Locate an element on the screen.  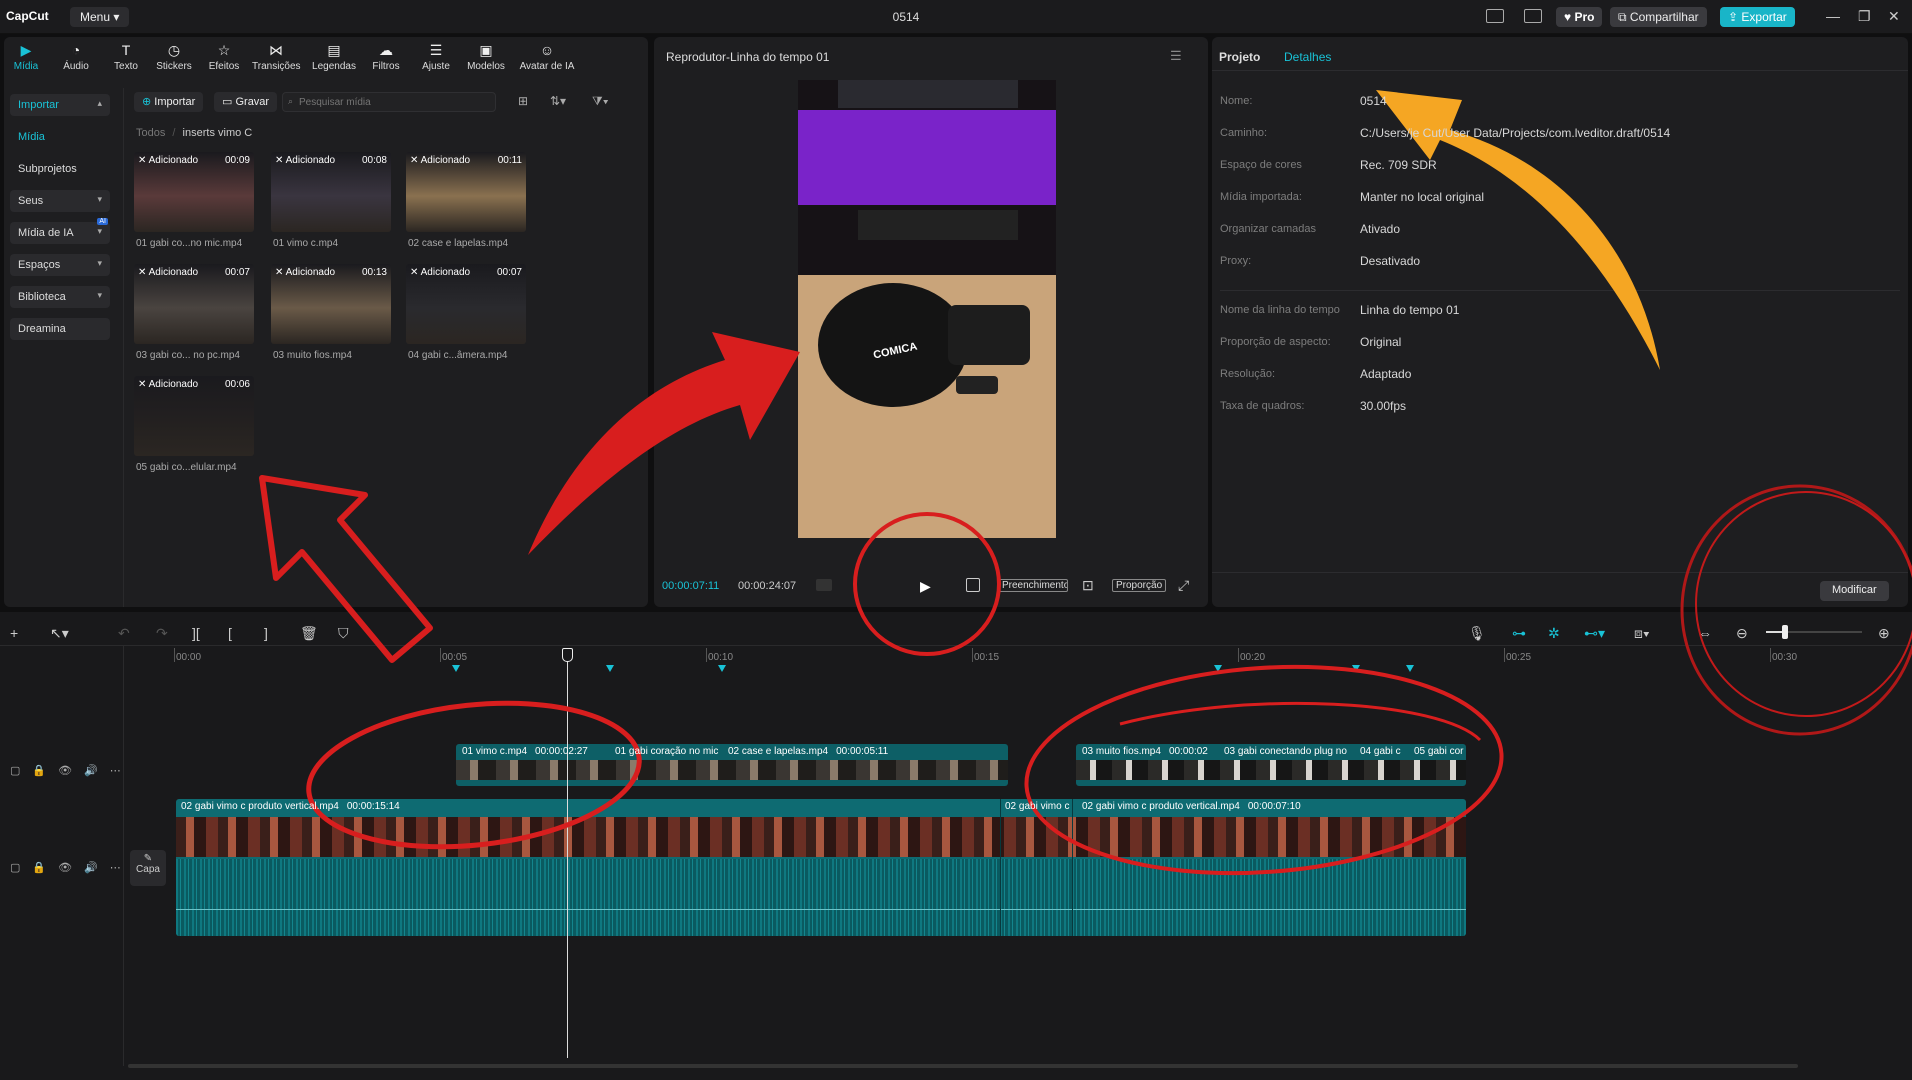
media-duration: 00:09 is located at coordinates (237, 160).